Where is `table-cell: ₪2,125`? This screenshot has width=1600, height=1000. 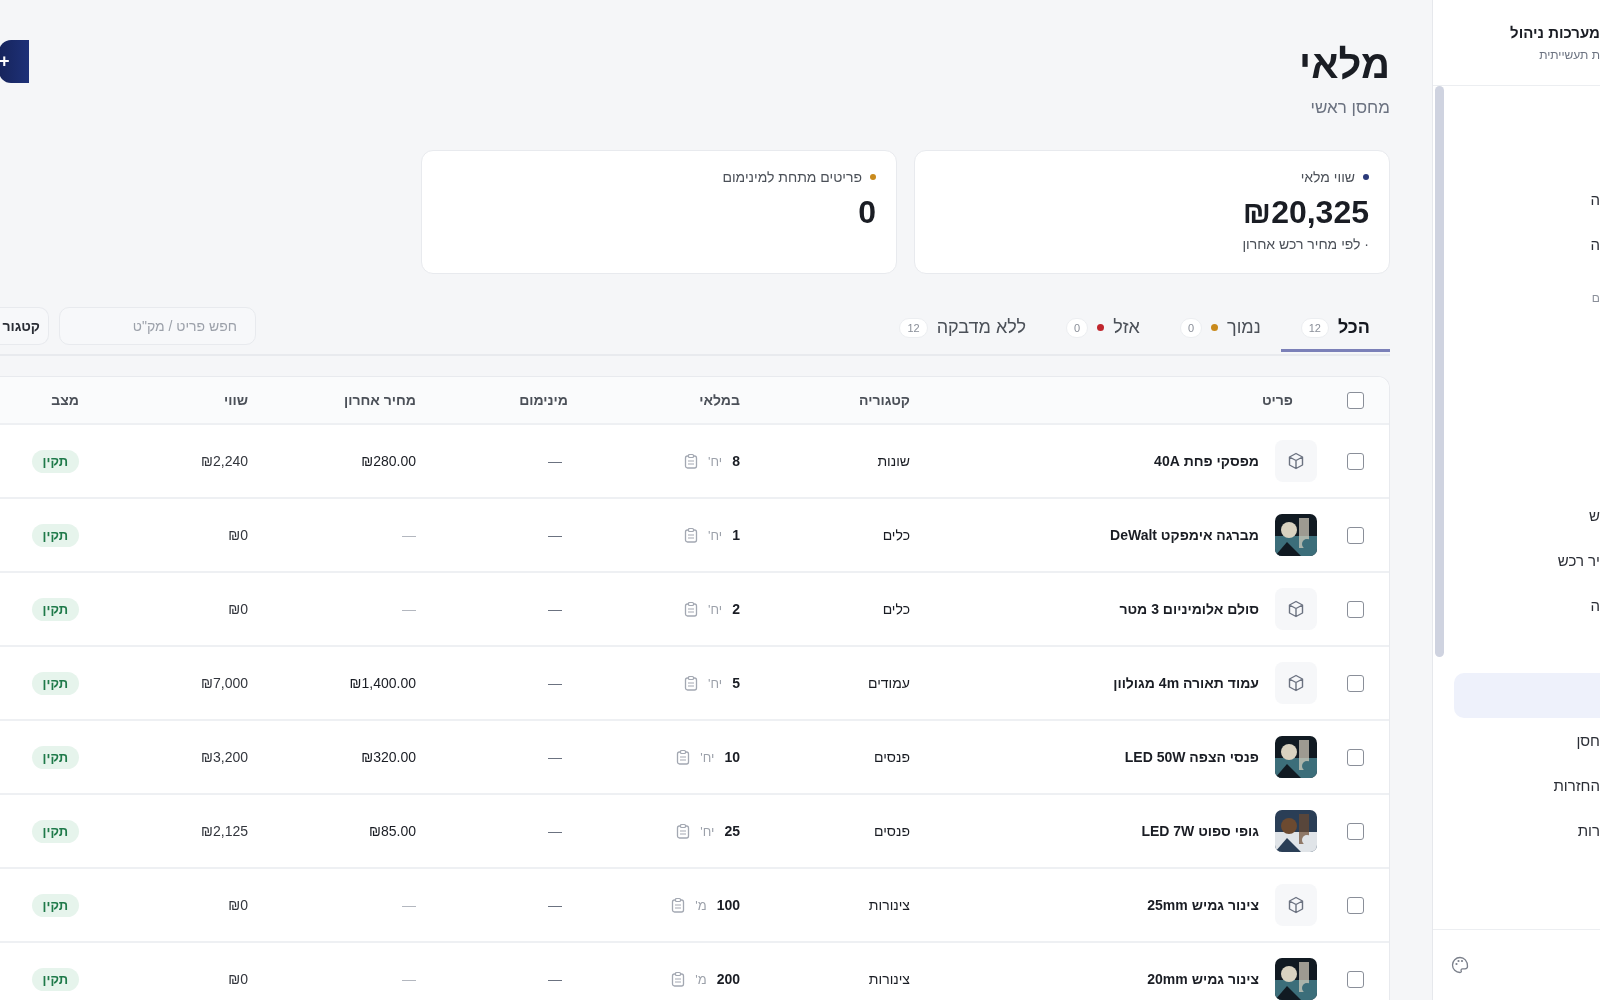 table-cell: ₪2,125 is located at coordinates (224, 831).